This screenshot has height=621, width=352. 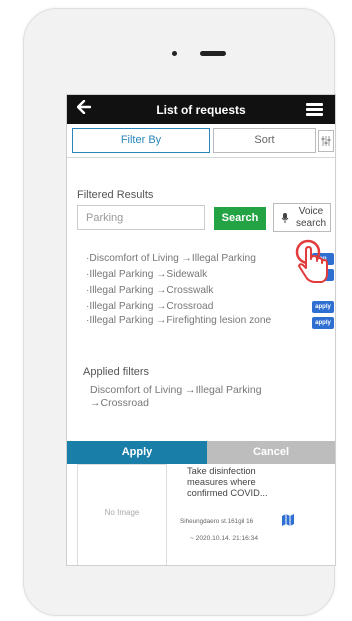 I want to click on list-item: ·Illegal Parking →Crossroad apply, so click(x=210, y=308).